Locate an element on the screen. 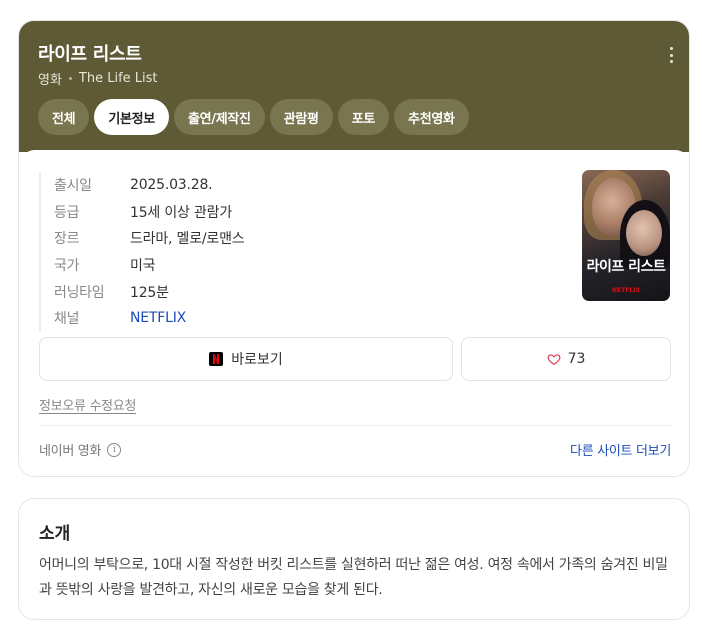 Image resolution: width=702 pixels, height=626 pixels. tab-bar: 전체 기본정보 출연/제작진 관람평 포토 추천영화 is located at coordinates (253, 117).